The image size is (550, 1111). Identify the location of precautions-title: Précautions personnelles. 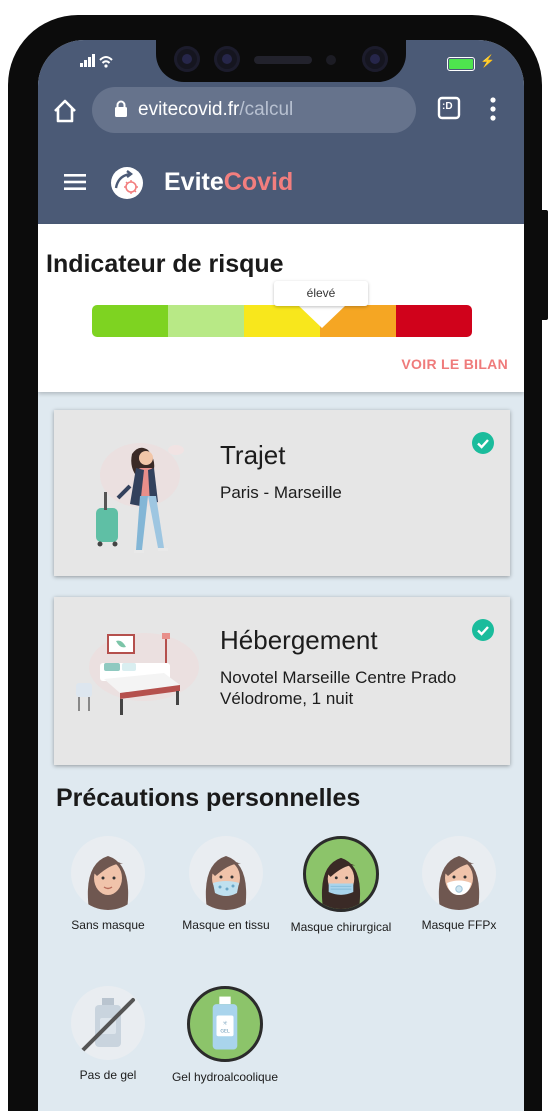
(208, 798).